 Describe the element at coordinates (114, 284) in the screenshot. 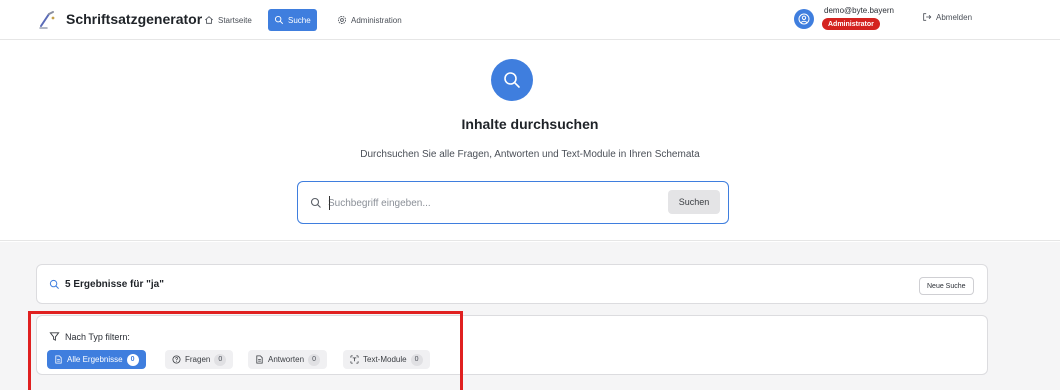

I see `results-count: 5 Ergebnisse für "ja"` at that location.